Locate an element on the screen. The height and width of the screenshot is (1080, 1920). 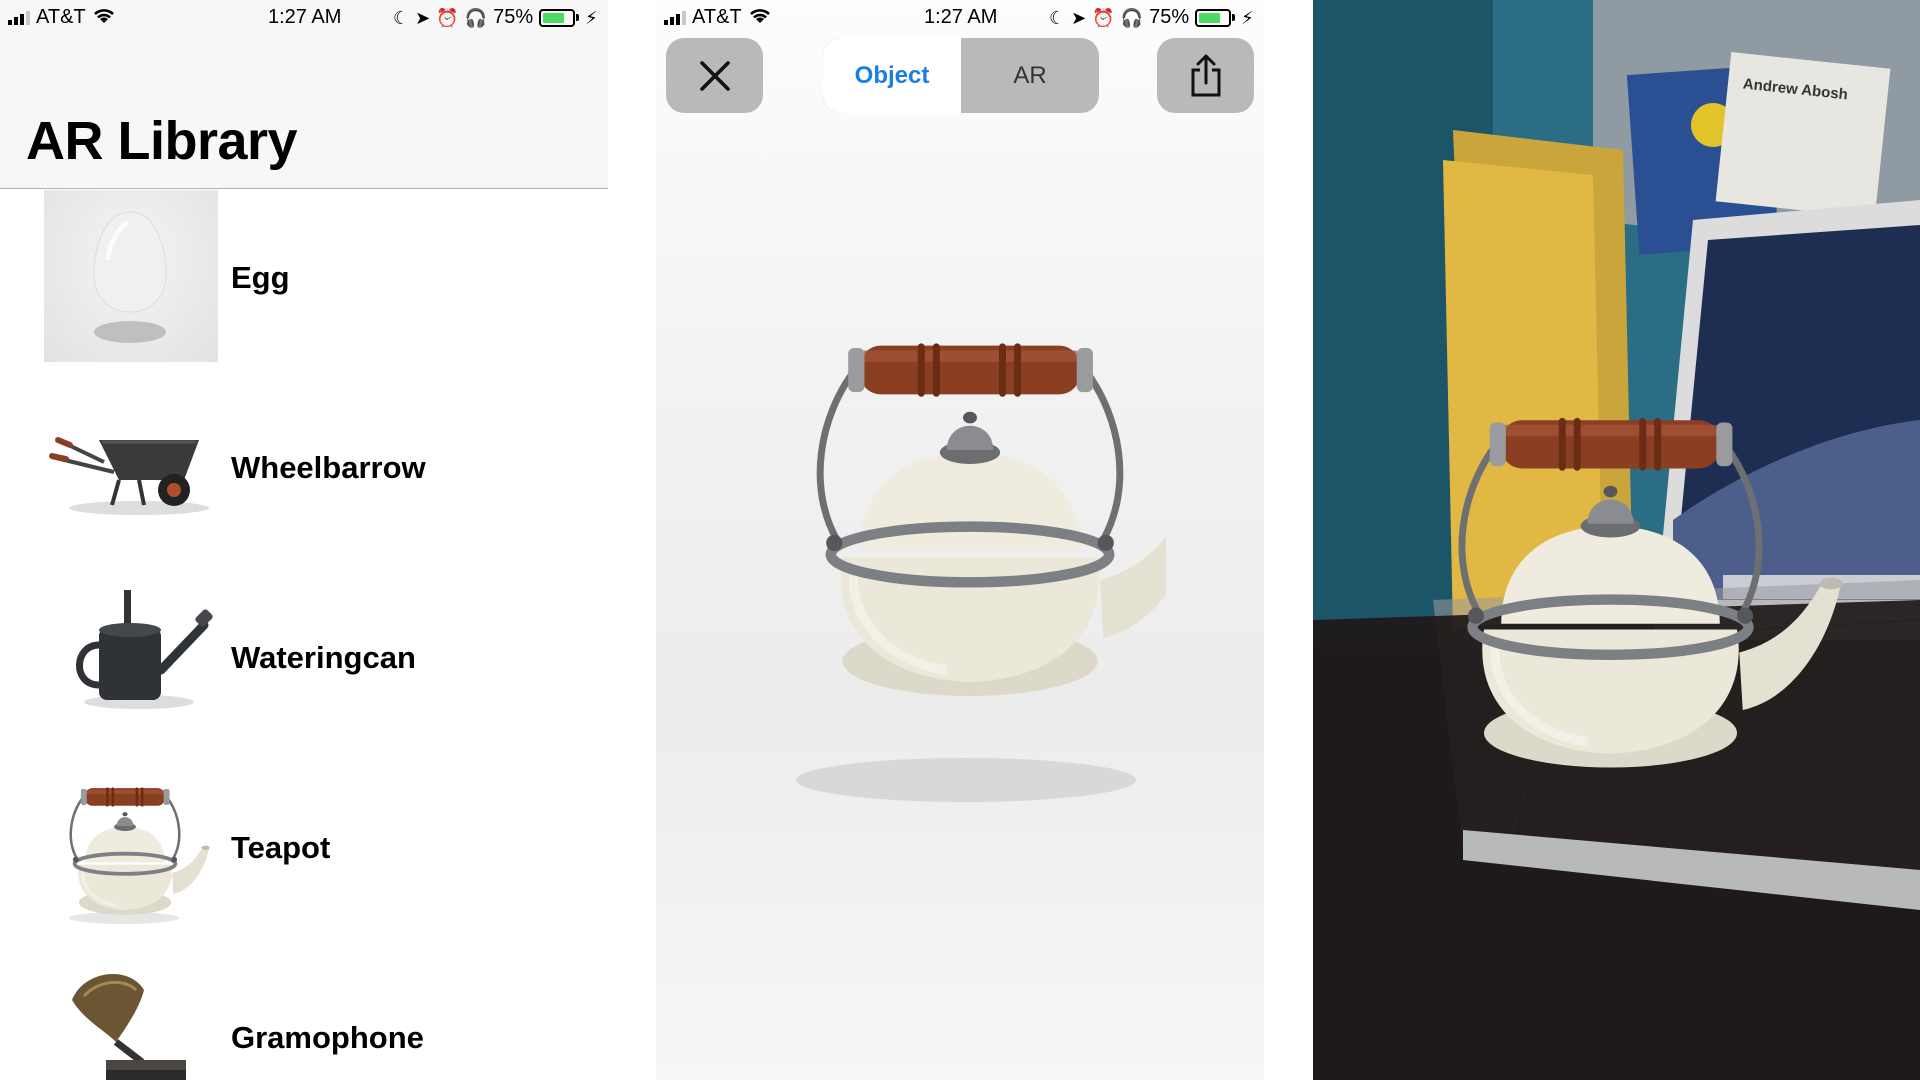
list-item-gramophone: Gramophone is located at coordinates (304, 1015).